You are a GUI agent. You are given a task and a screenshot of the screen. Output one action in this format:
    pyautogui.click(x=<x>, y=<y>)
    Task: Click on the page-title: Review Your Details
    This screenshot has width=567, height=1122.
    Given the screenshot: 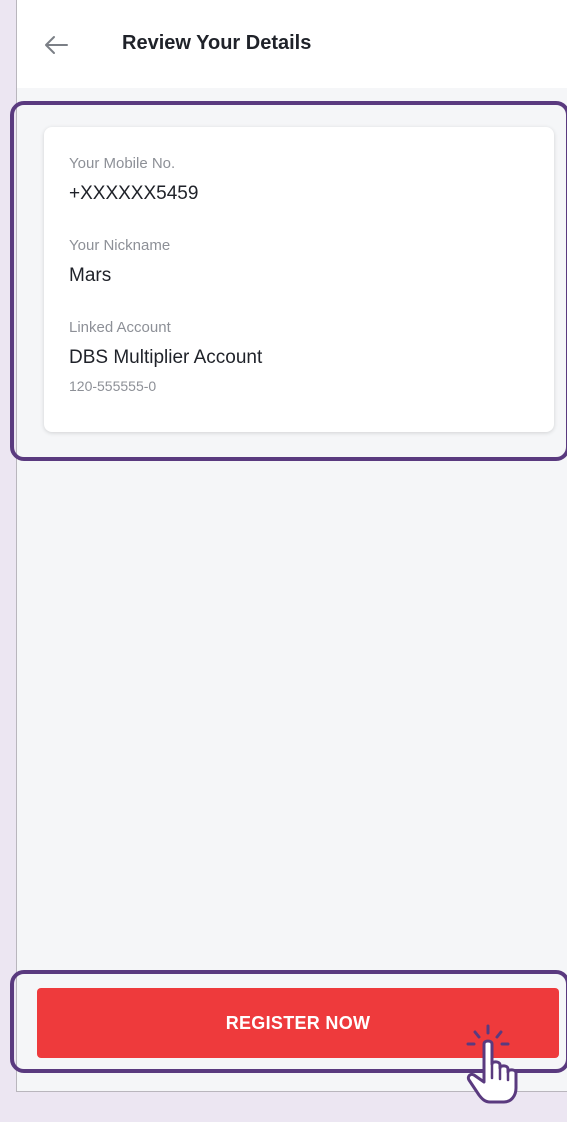 What is the action you would take?
    pyautogui.click(x=217, y=43)
    